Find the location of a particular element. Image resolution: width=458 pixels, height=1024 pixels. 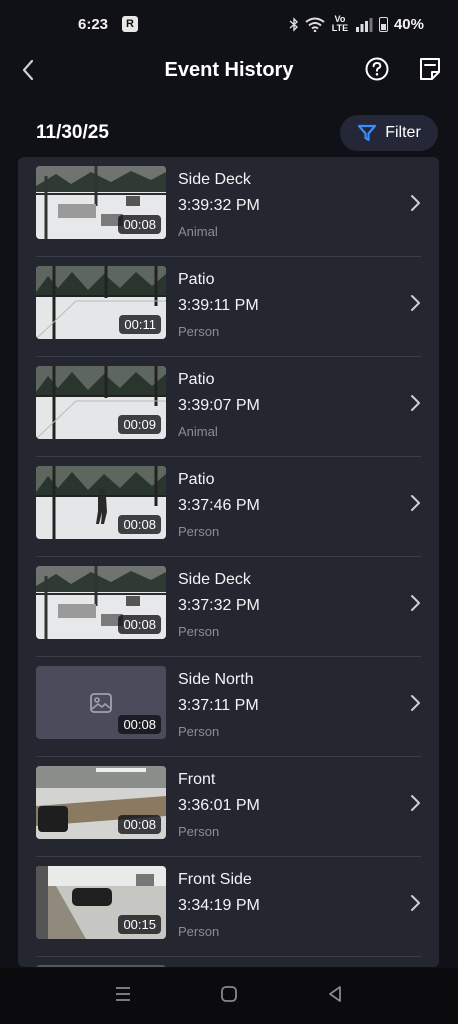

battery-percent: 40% is located at coordinates (408, 24).